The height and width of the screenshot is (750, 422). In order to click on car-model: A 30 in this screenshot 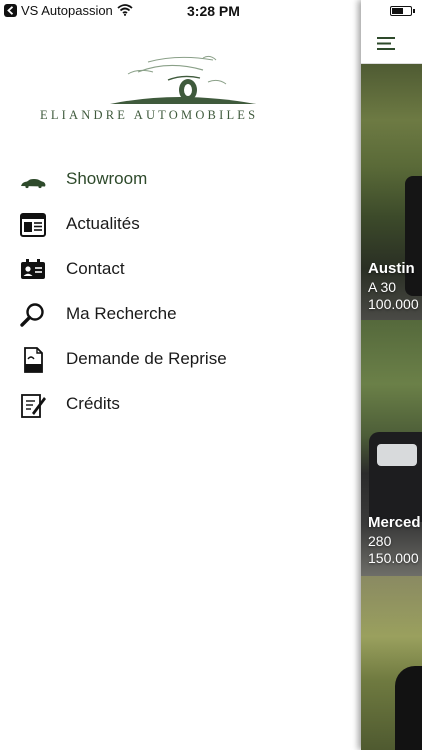, I will do `click(382, 287)`.